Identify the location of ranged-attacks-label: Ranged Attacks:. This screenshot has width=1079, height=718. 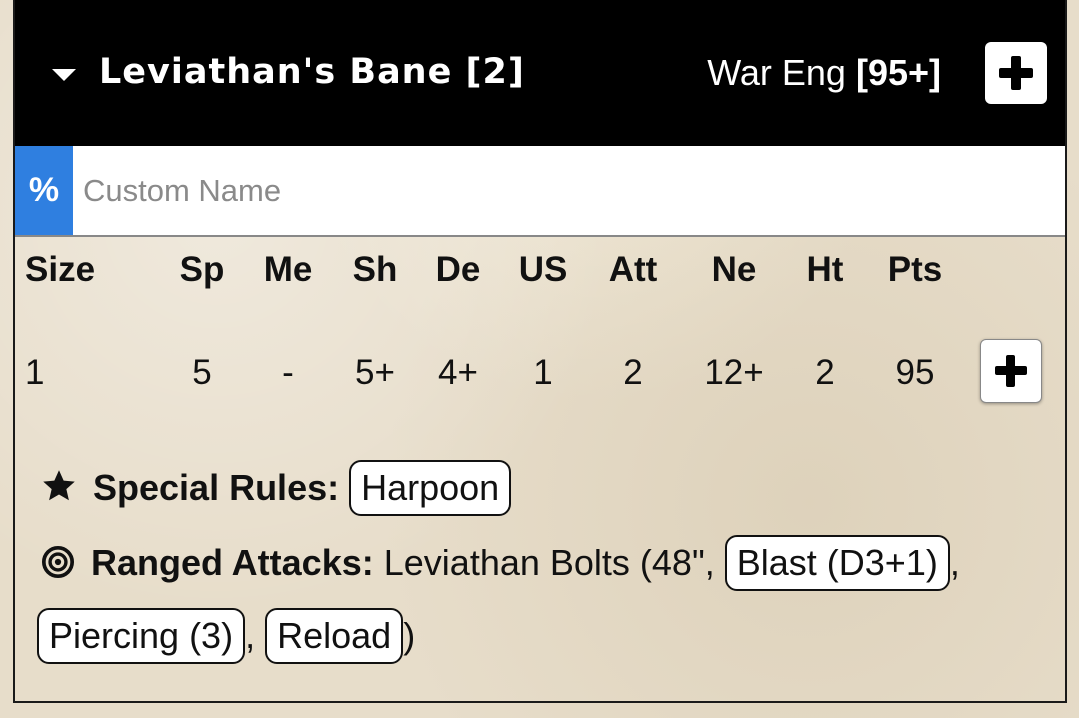
(232, 562).